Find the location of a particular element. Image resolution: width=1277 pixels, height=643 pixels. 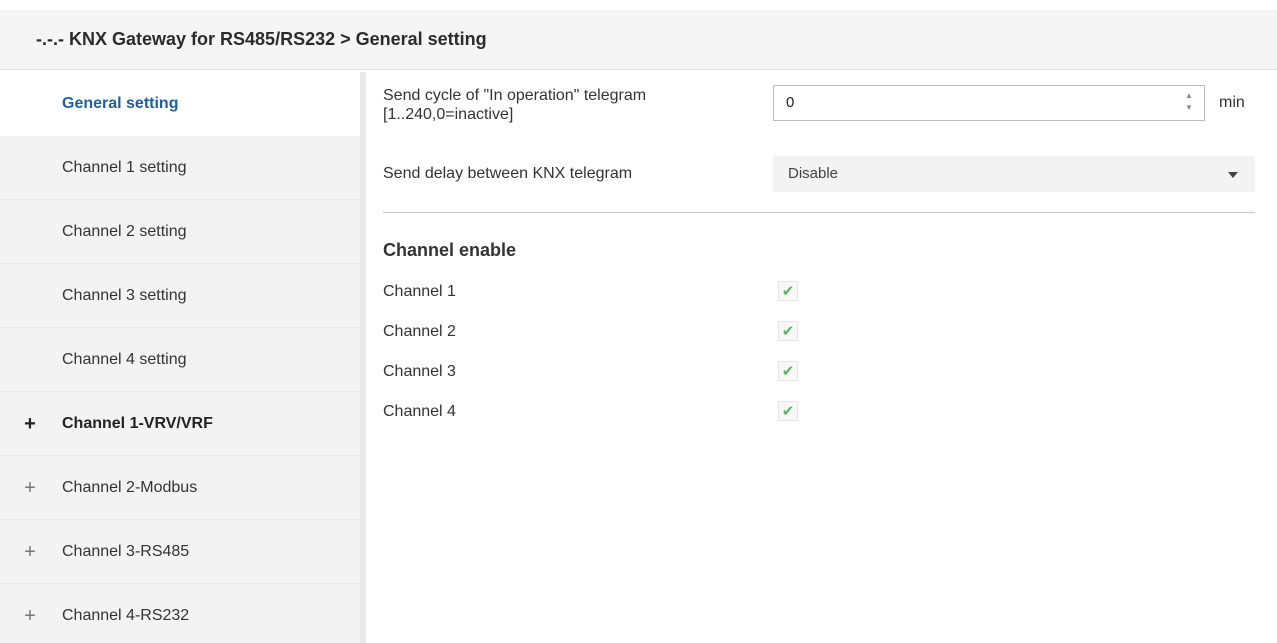

sidebar-item-label: Channel 2 setting is located at coordinates (124, 231).